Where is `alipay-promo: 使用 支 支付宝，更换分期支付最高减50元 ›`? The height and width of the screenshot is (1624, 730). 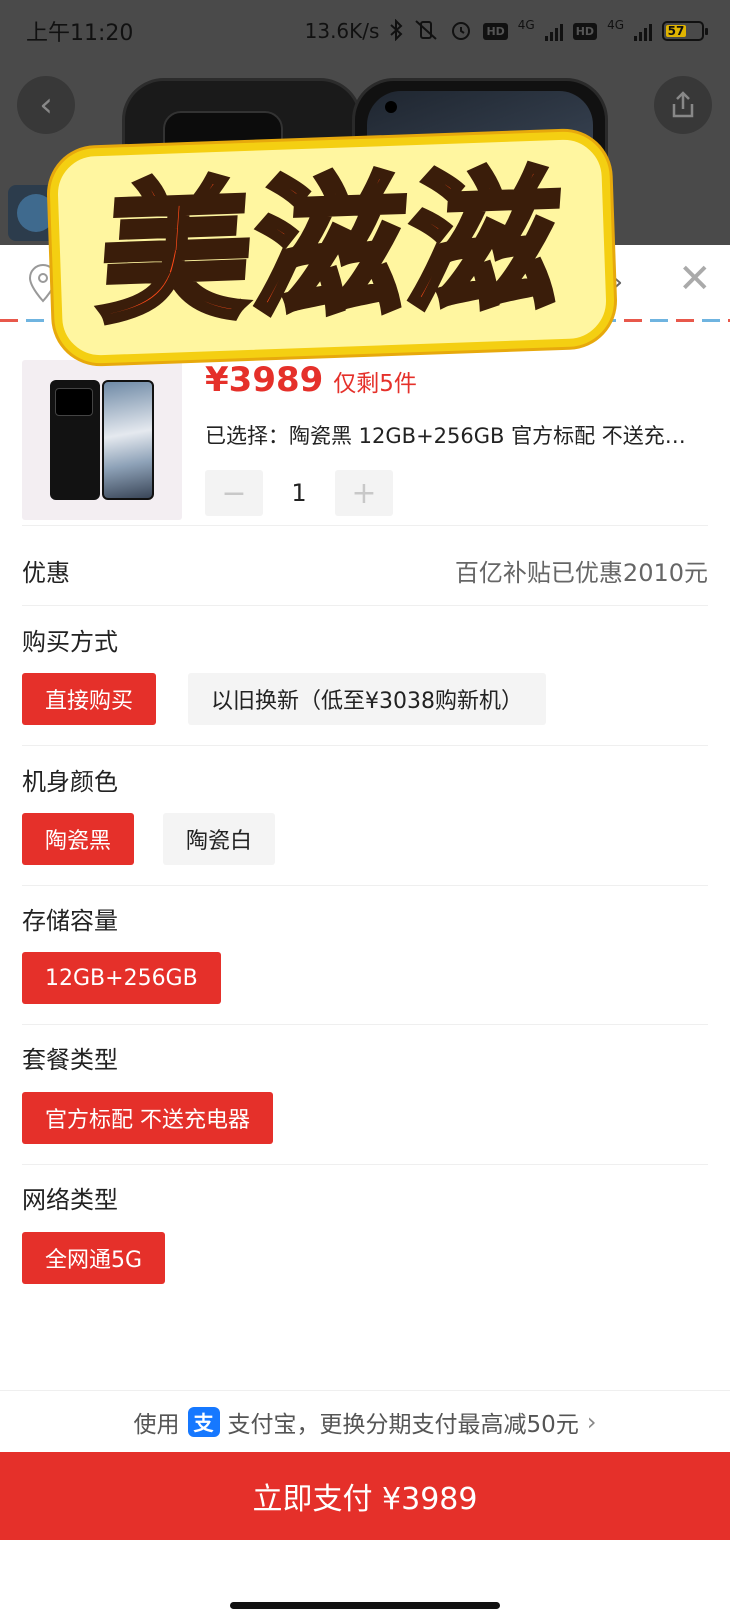 alipay-promo: 使用 支 支付宝，更换分期支付最高减50元 › is located at coordinates (365, 1421).